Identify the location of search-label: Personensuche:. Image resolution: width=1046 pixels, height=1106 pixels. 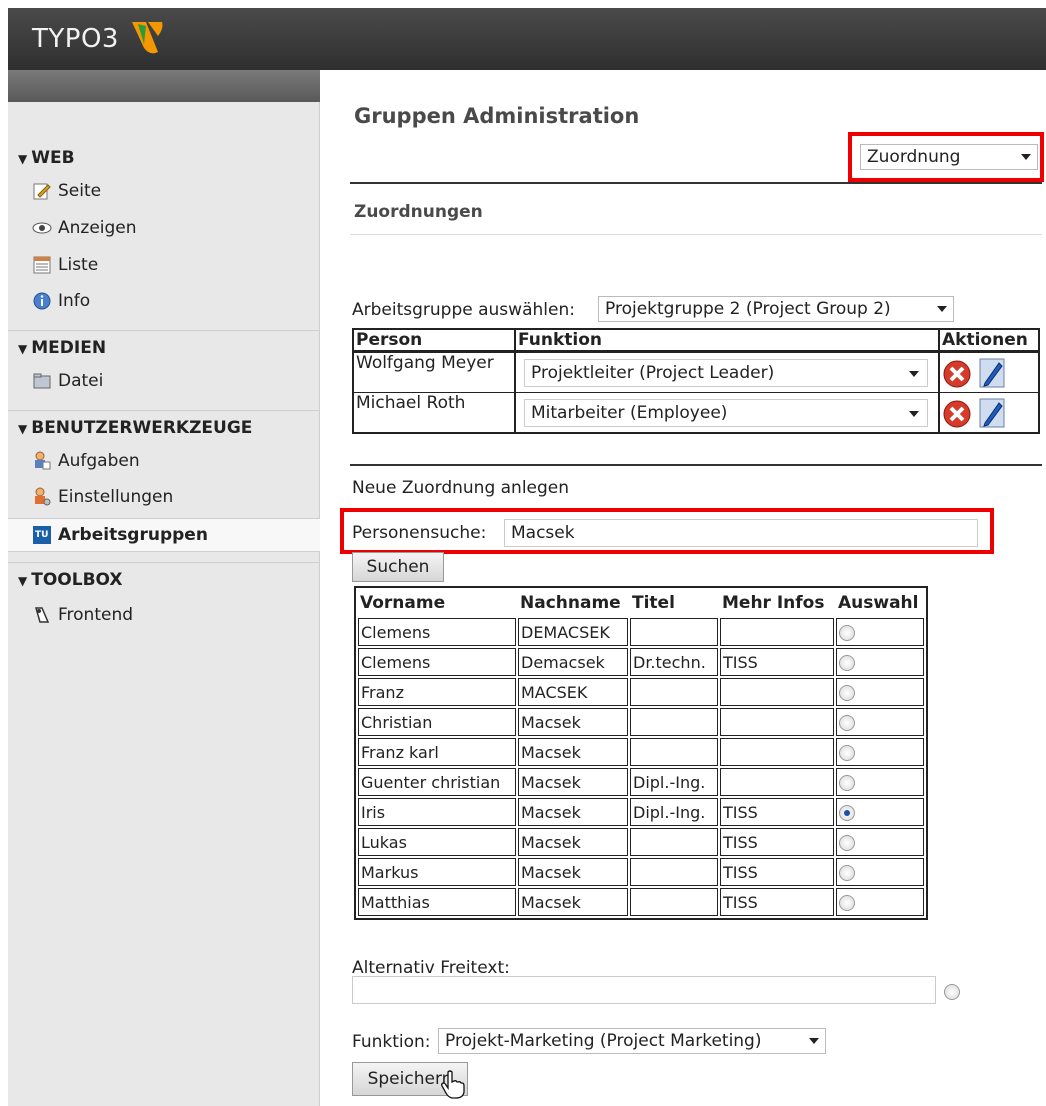
(419, 533).